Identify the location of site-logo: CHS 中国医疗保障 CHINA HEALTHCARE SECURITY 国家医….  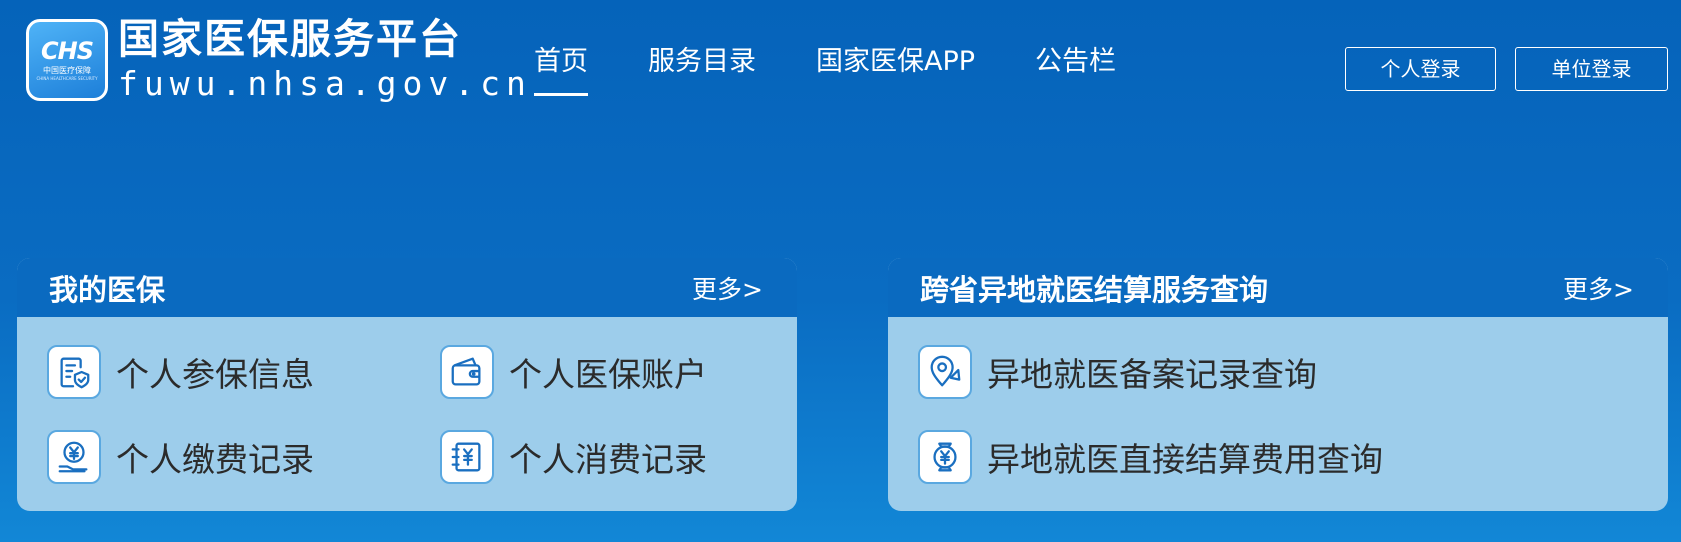
(279, 60).